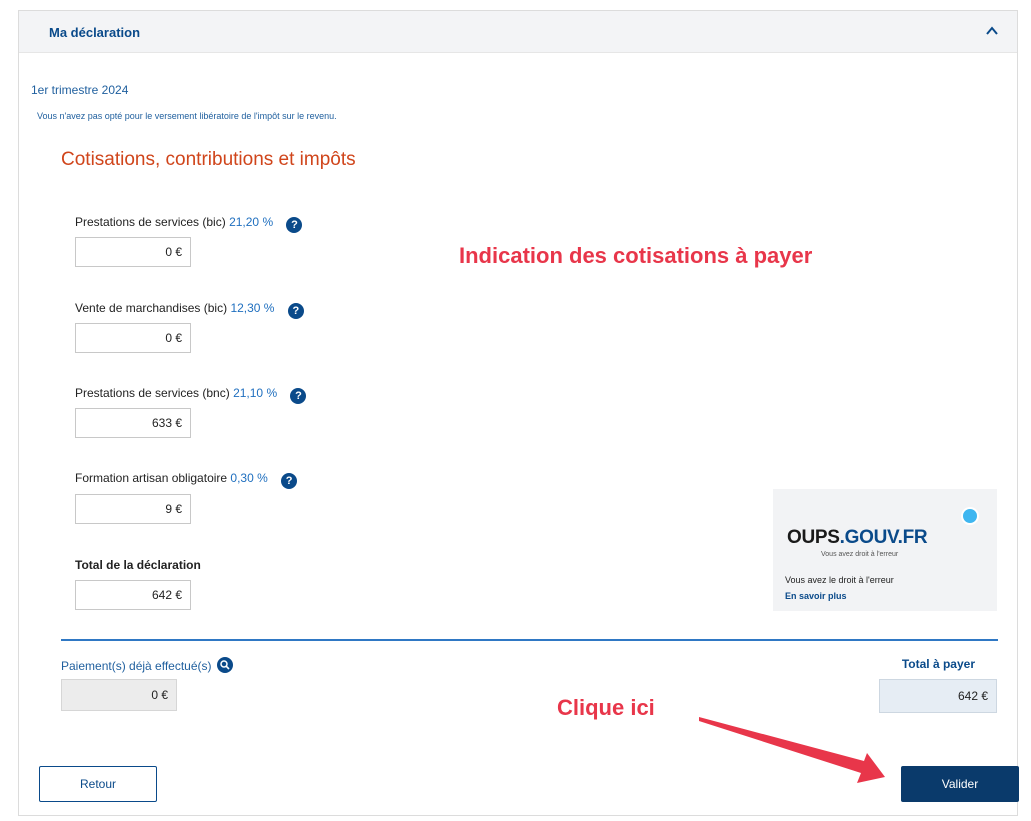 This screenshot has height=821, width=1031. What do you see at coordinates (151, 308) in the screenshot?
I see `line-name: Vente de marchandises (bic)` at bounding box center [151, 308].